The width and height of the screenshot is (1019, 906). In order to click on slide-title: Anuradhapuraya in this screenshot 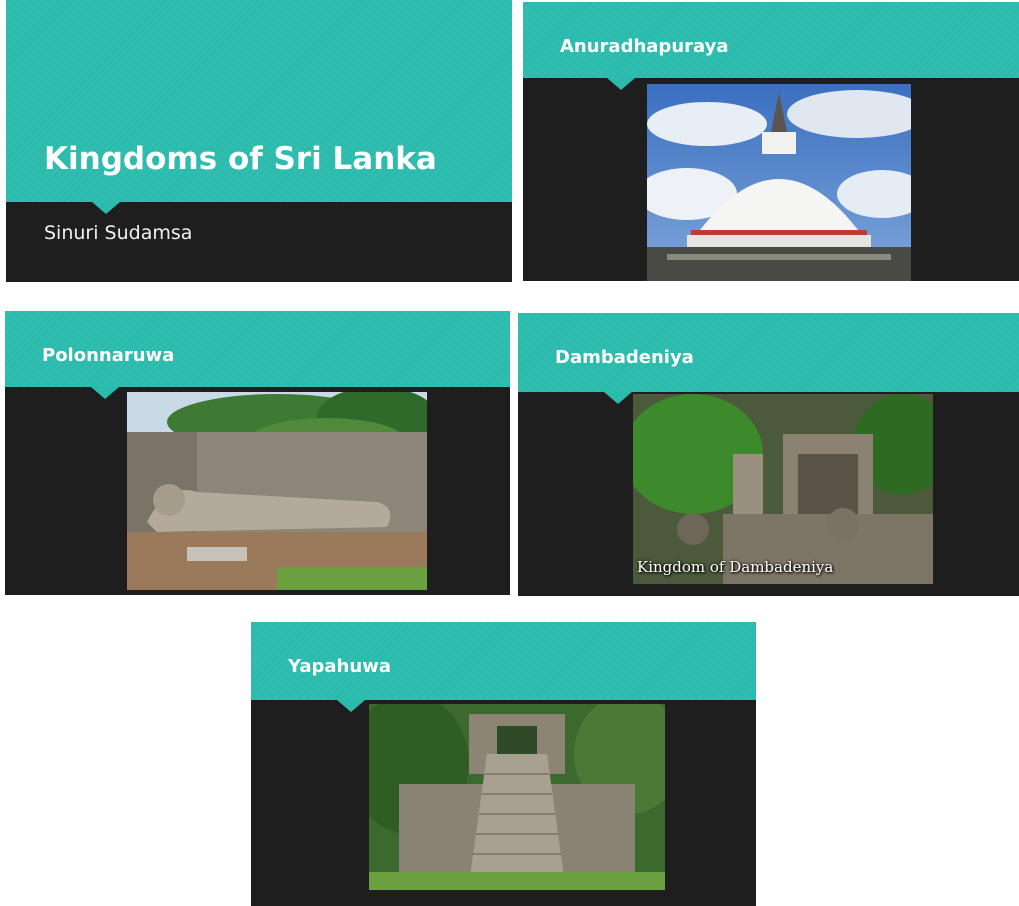, I will do `click(644, 46)`.